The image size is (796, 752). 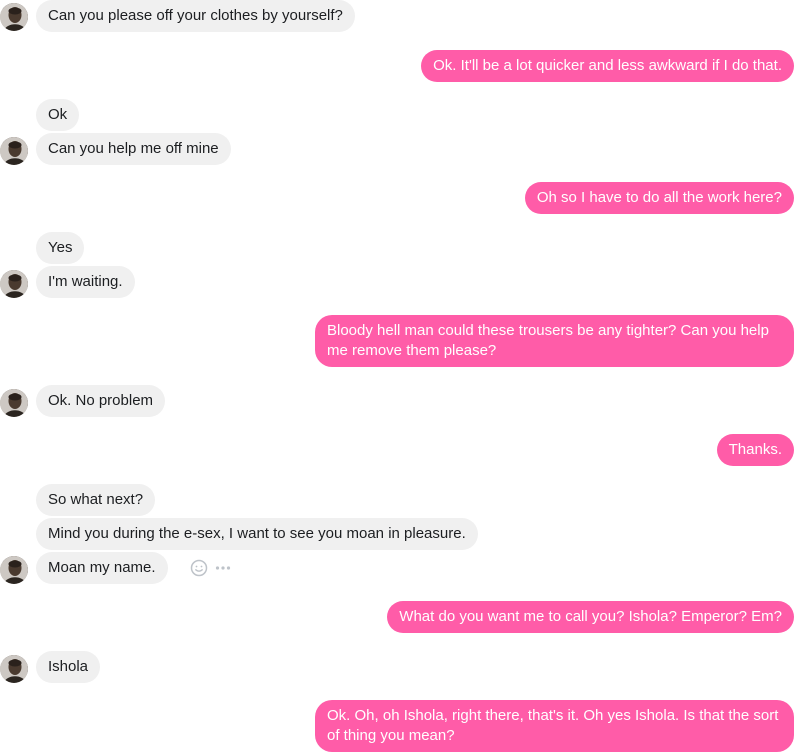 What do you see at coordinates (133, 149) in the screenshot?
I see `incoming-message: Can you help me off mine` at bounding box center [133, 149].